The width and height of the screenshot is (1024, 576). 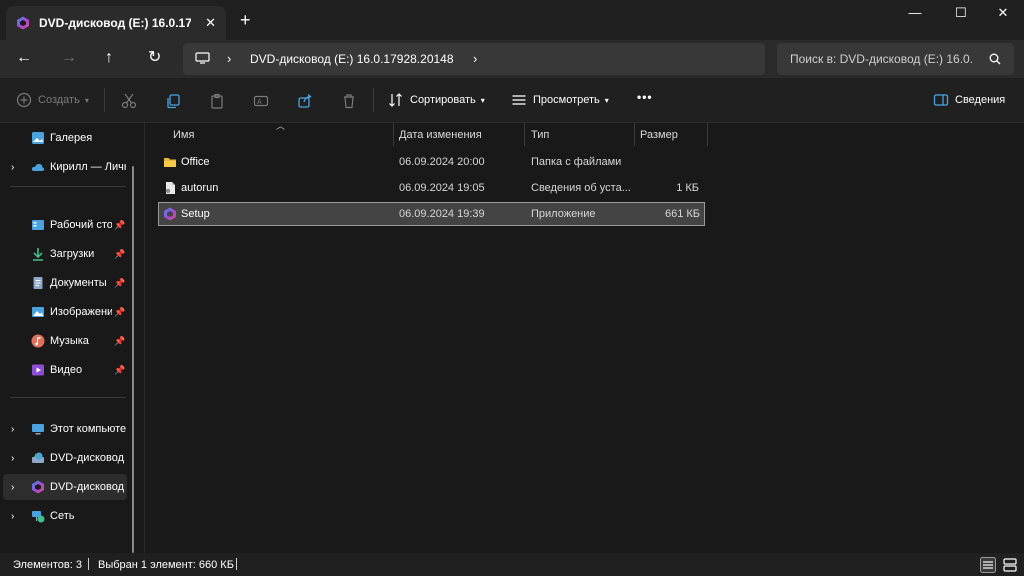 What do you see at coordinates (88, 458) in the screenshot?
I see `sidebar-item-label: DVD-дисковод (D:)` at bounding box center [88, 458].